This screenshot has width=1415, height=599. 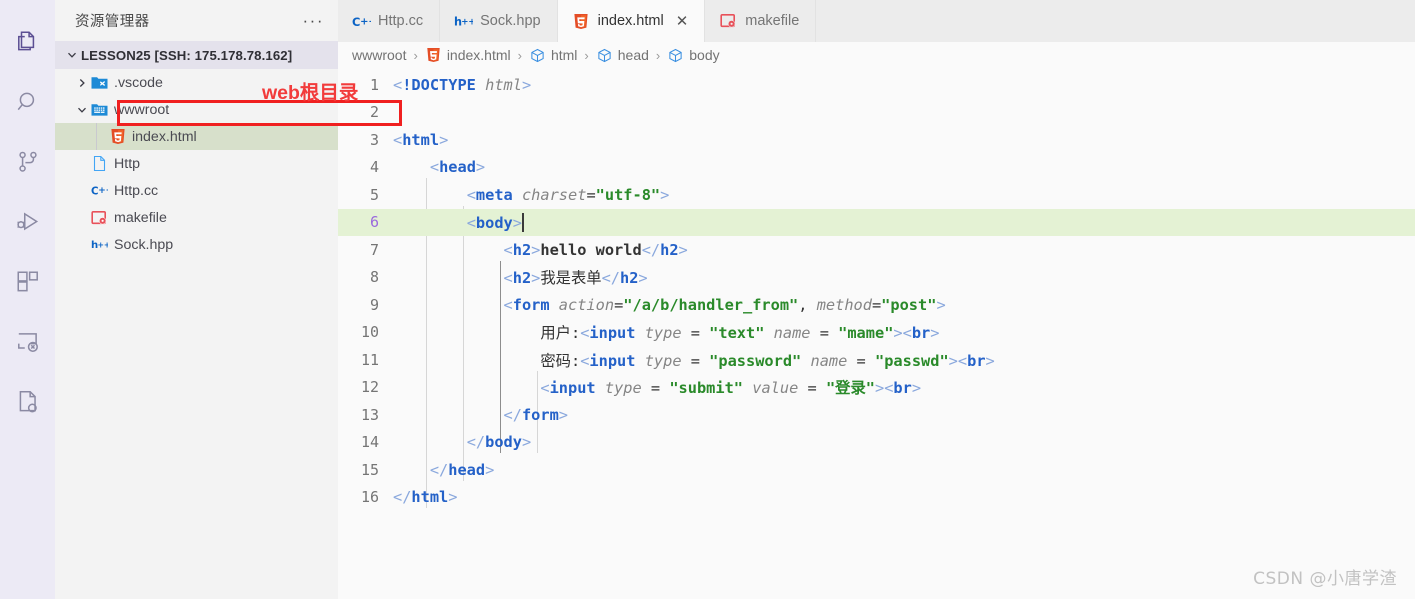 I want to click on token-cjk: 密码, so click(x=555, y=360).